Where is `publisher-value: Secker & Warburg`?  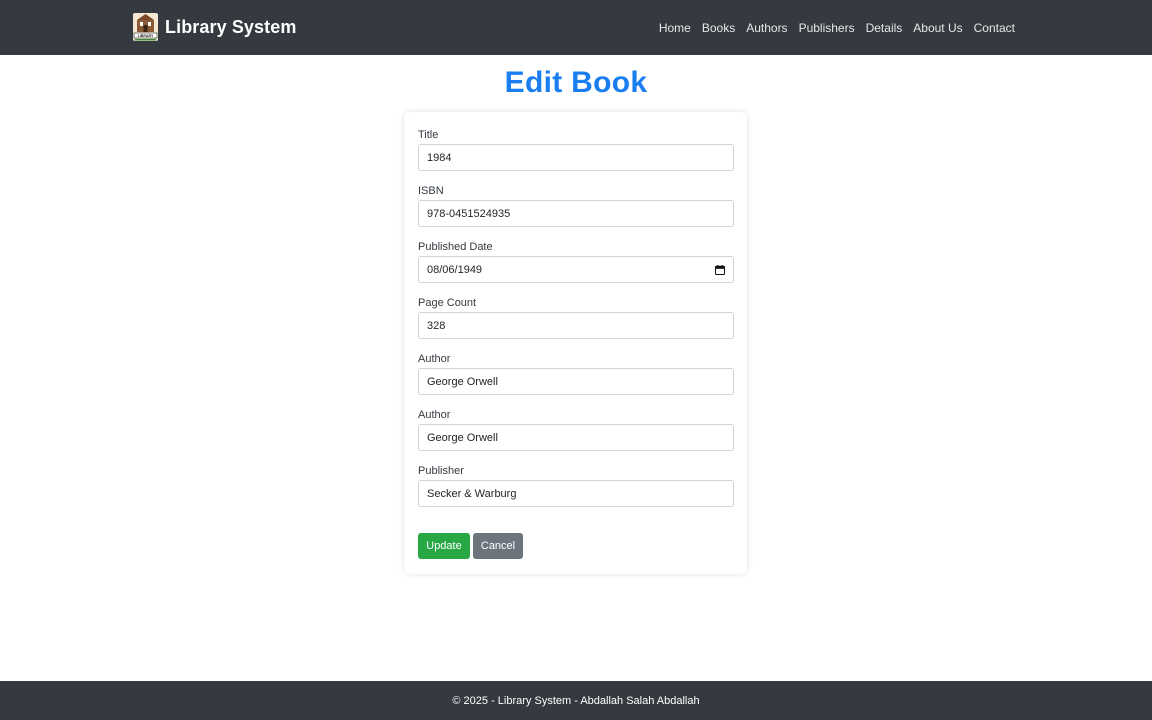
publisher-value: Secker & Warburg is located at coordinates (472, 493).